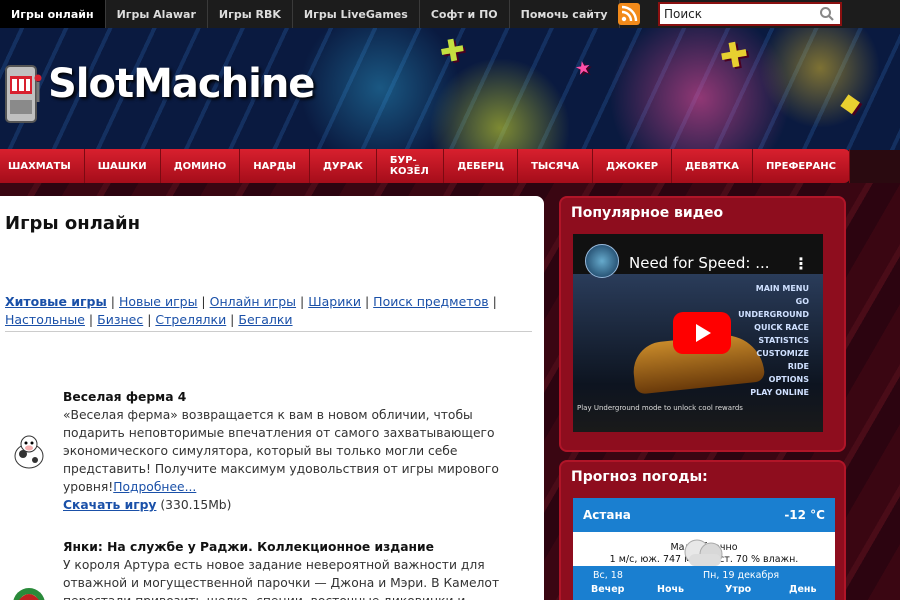  What do you see at coordinates (275, 166) in the screenshot?
I see `menu-item-backgammon: НАРДЫ` at bounding box center [275, 166].